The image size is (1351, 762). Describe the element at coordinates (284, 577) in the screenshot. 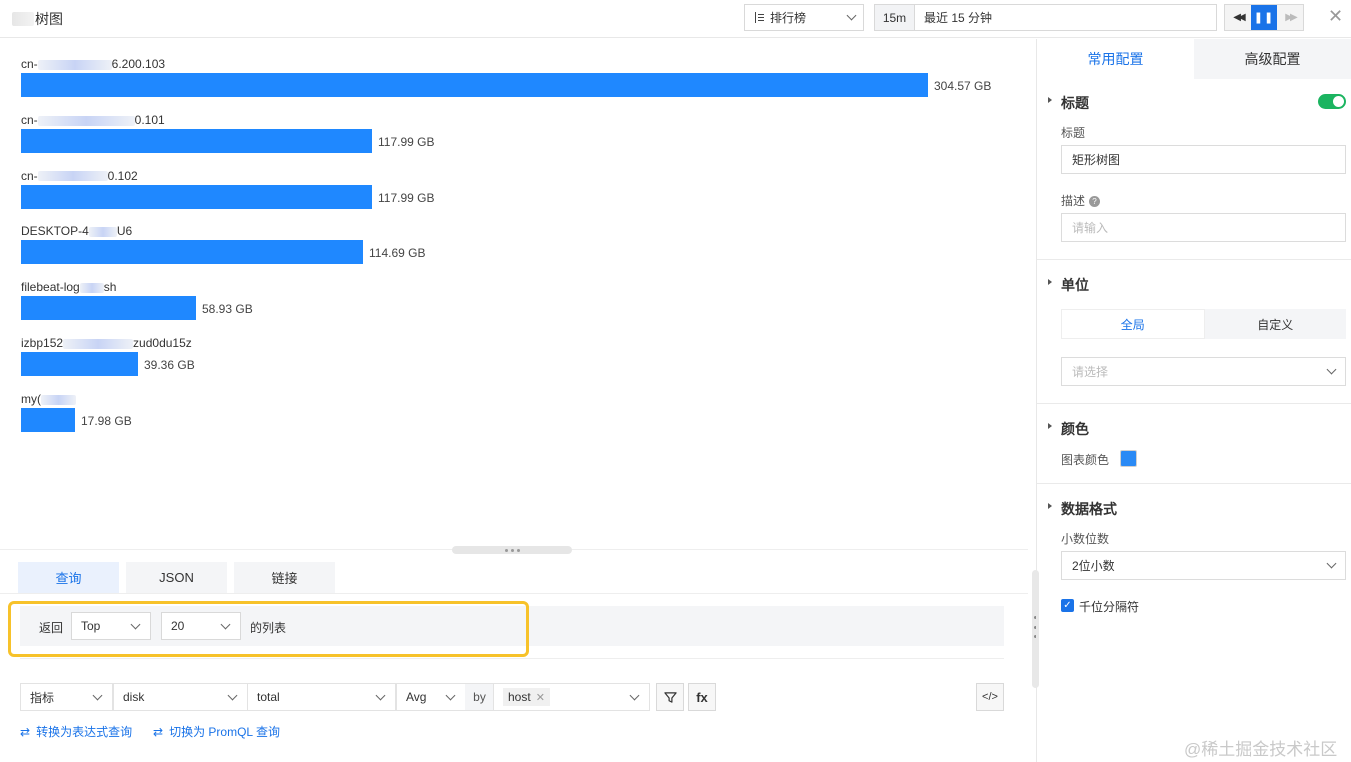

I see `tab-link: 链接` at that location.